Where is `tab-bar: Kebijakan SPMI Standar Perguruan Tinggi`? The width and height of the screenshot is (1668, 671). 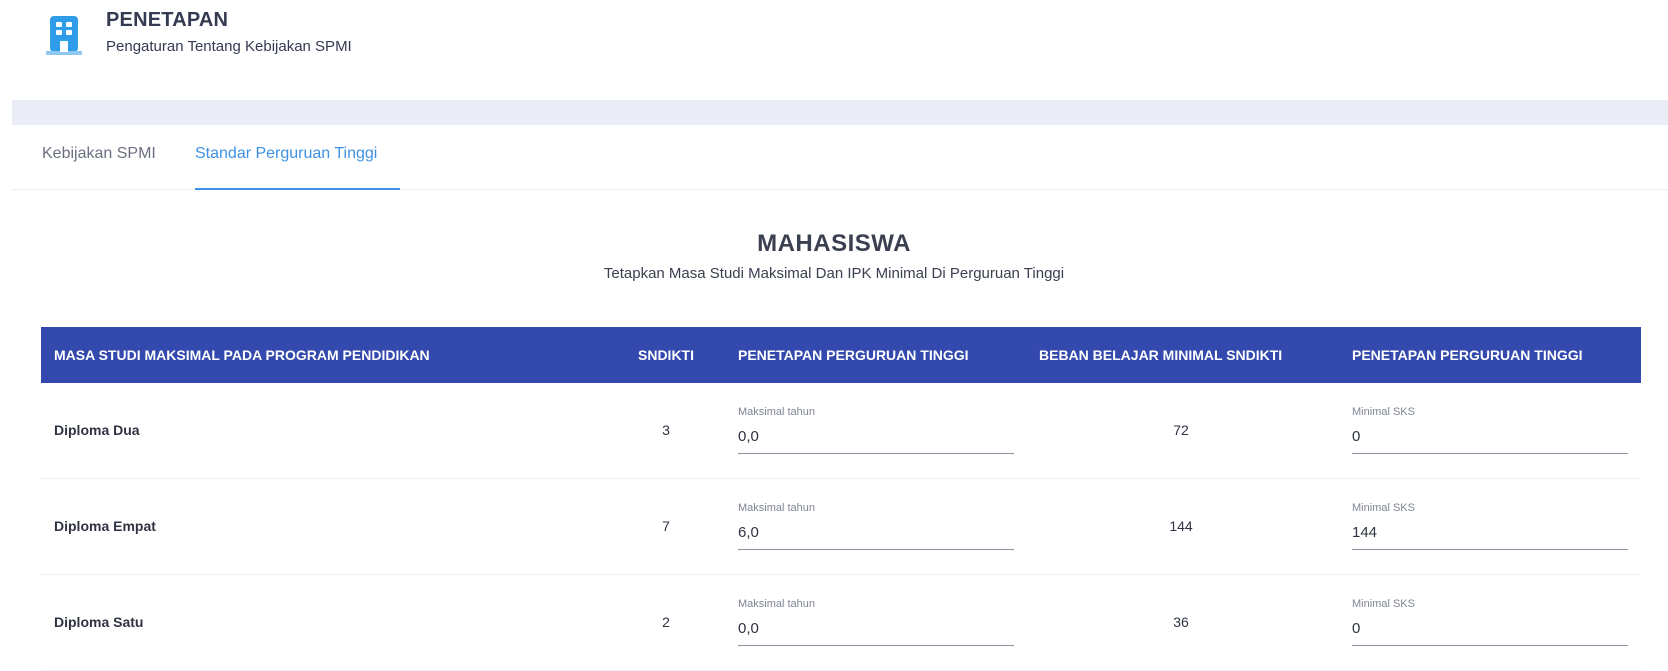
tab-bar: Kebijakan SPMI Standar Perguruan Tinggi is located at coordinates (840, 157).